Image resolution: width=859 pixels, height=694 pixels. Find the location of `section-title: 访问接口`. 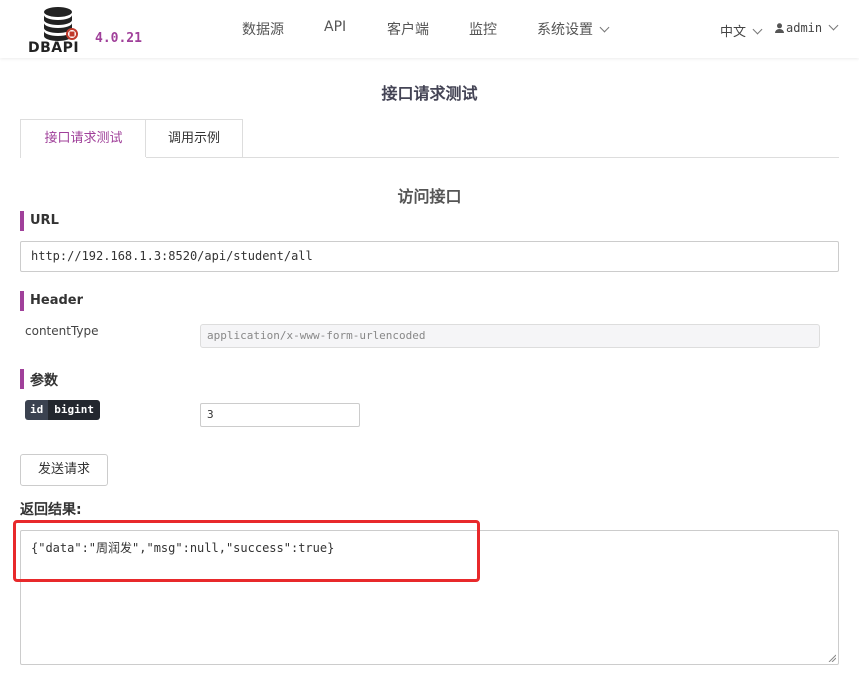

section-title: 访问接口 is located at coordinates (429, 196).